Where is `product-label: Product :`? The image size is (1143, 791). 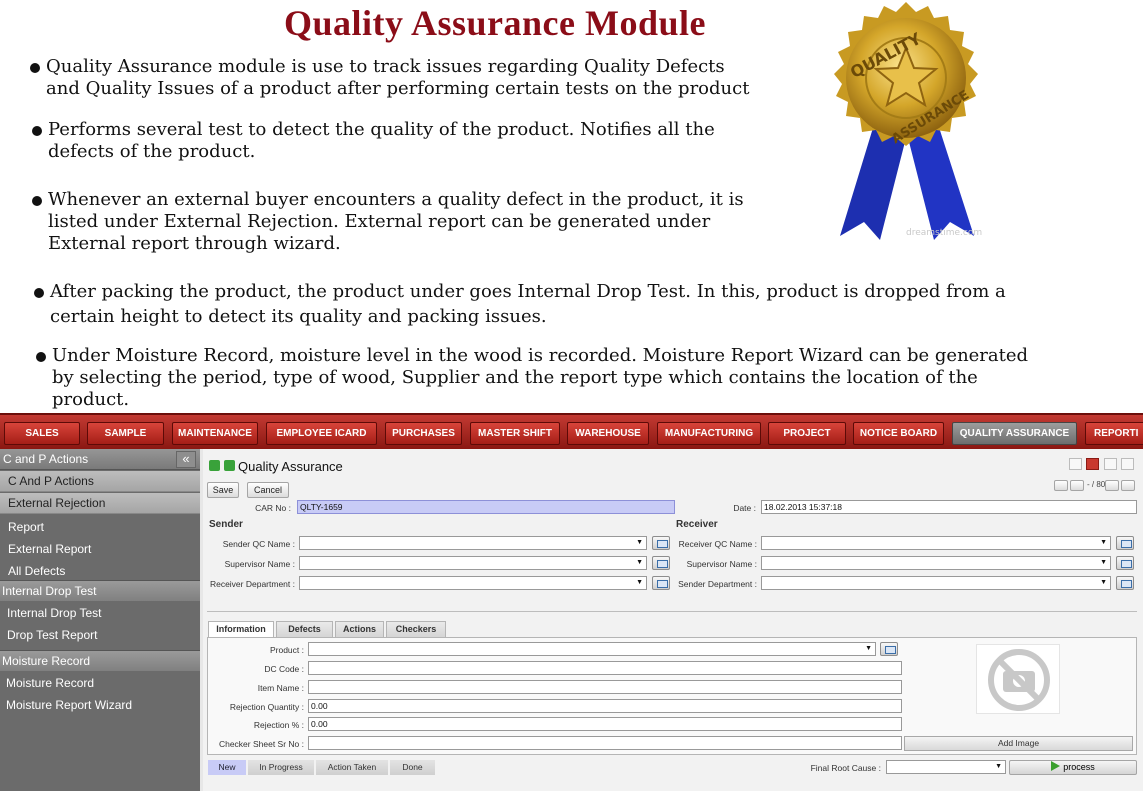 product-label: Product : is located at coordinates (286, 650).